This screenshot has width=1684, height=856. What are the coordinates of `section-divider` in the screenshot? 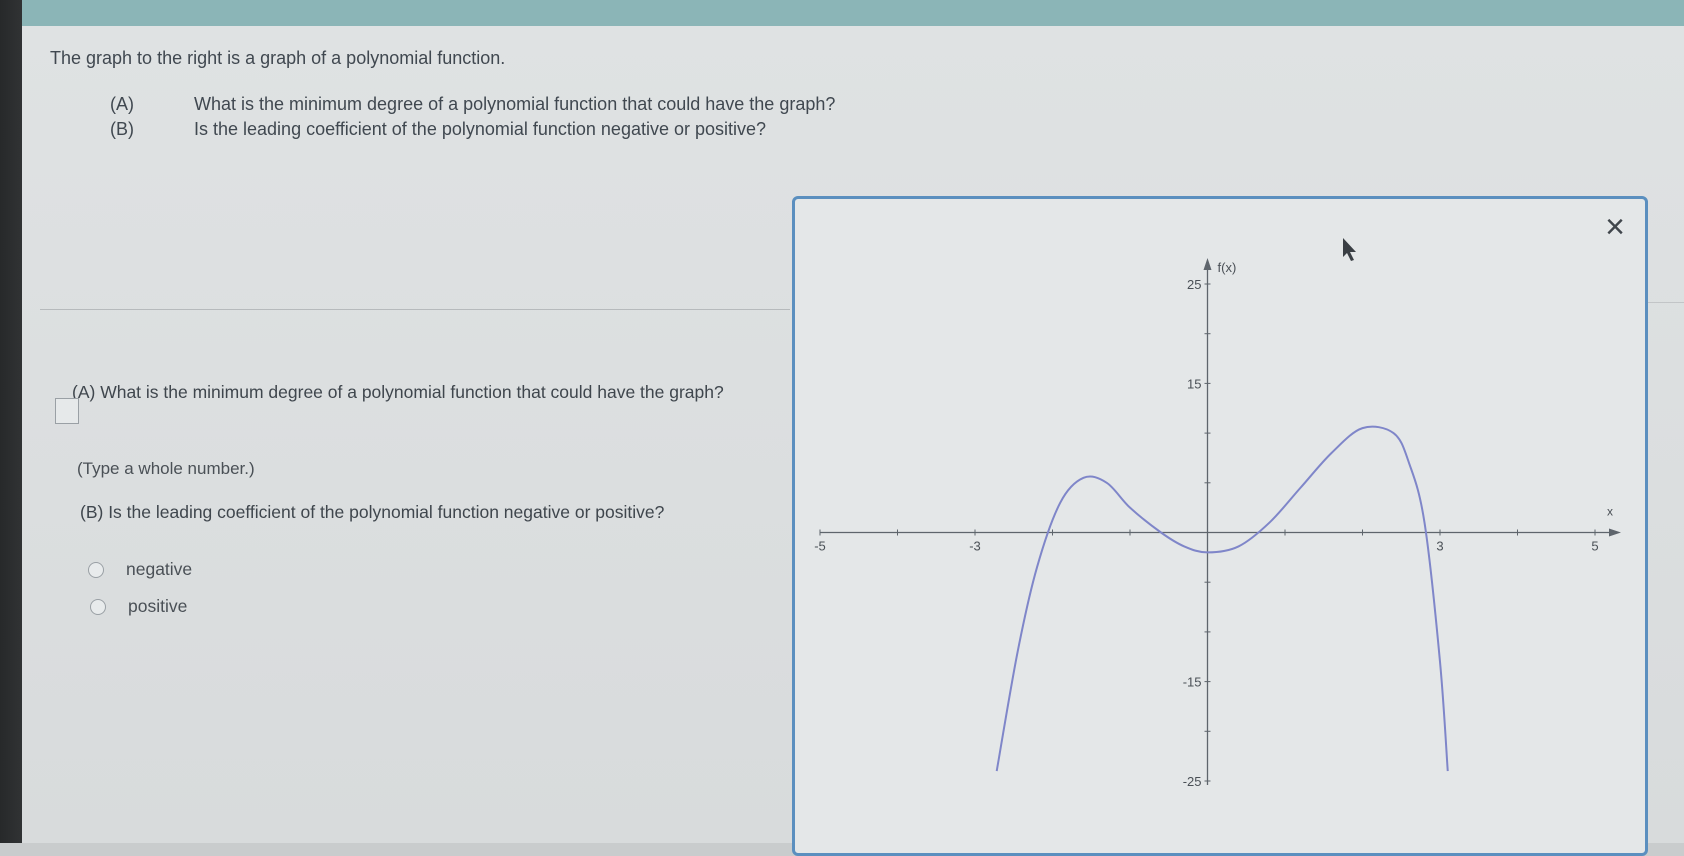 It's located at (415, 309).